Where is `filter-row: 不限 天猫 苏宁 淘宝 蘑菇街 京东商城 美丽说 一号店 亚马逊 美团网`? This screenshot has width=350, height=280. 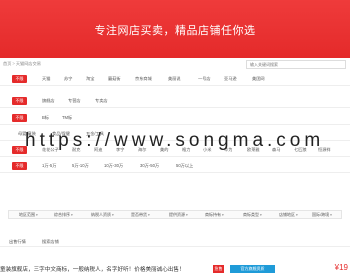 filter-row: 不限 天猫 苏宁 淘宝 蘑菇街 京东商城 美丽说 一号店 亚马逊 美团网 is located at coordinates (175, 79).